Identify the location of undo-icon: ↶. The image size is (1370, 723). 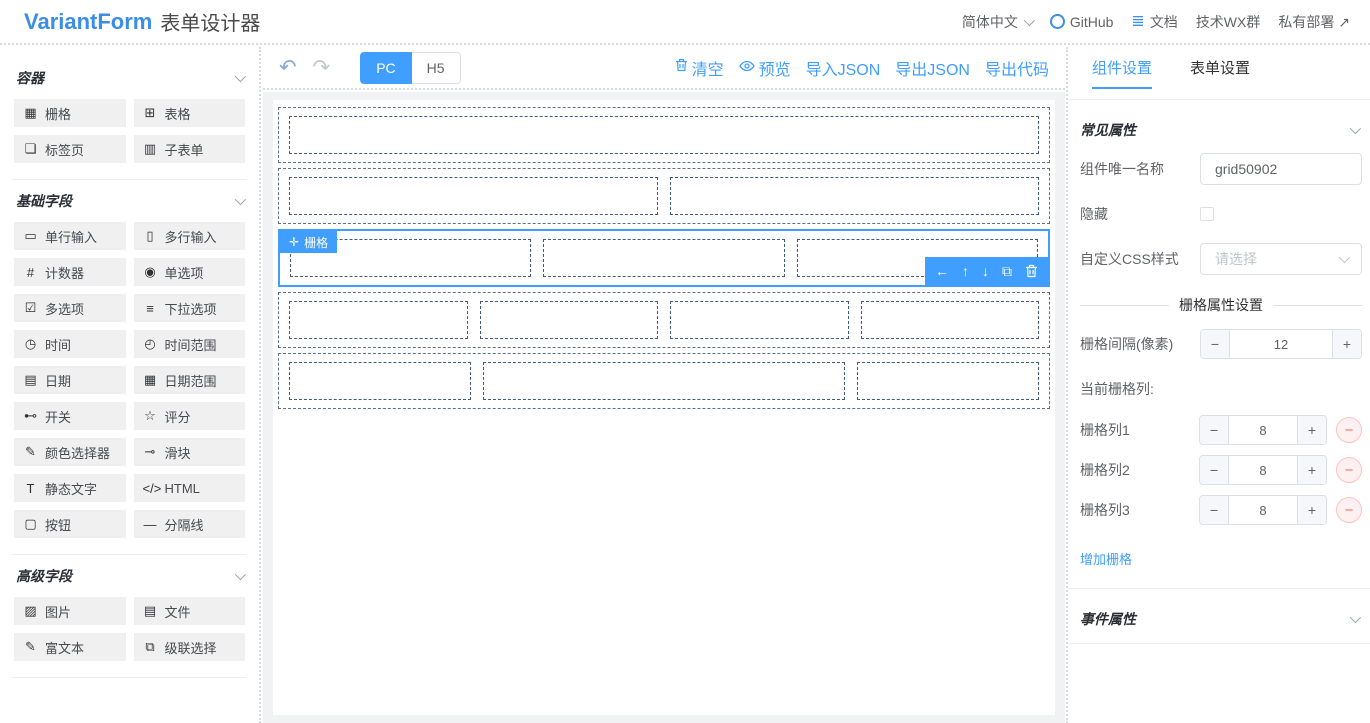
(288, 67).